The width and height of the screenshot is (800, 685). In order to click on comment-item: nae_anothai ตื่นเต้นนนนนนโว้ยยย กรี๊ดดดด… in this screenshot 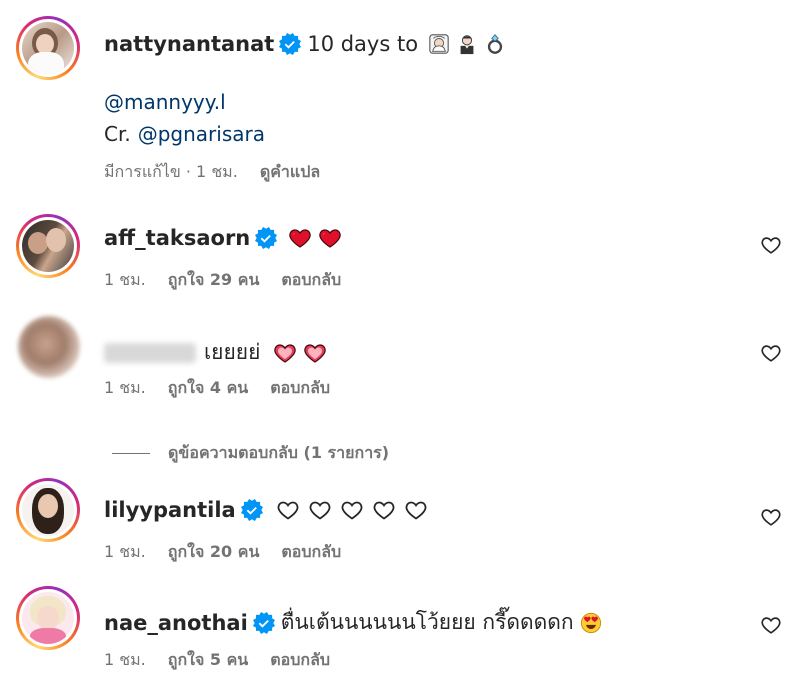, I will do `click(400, 631)`.